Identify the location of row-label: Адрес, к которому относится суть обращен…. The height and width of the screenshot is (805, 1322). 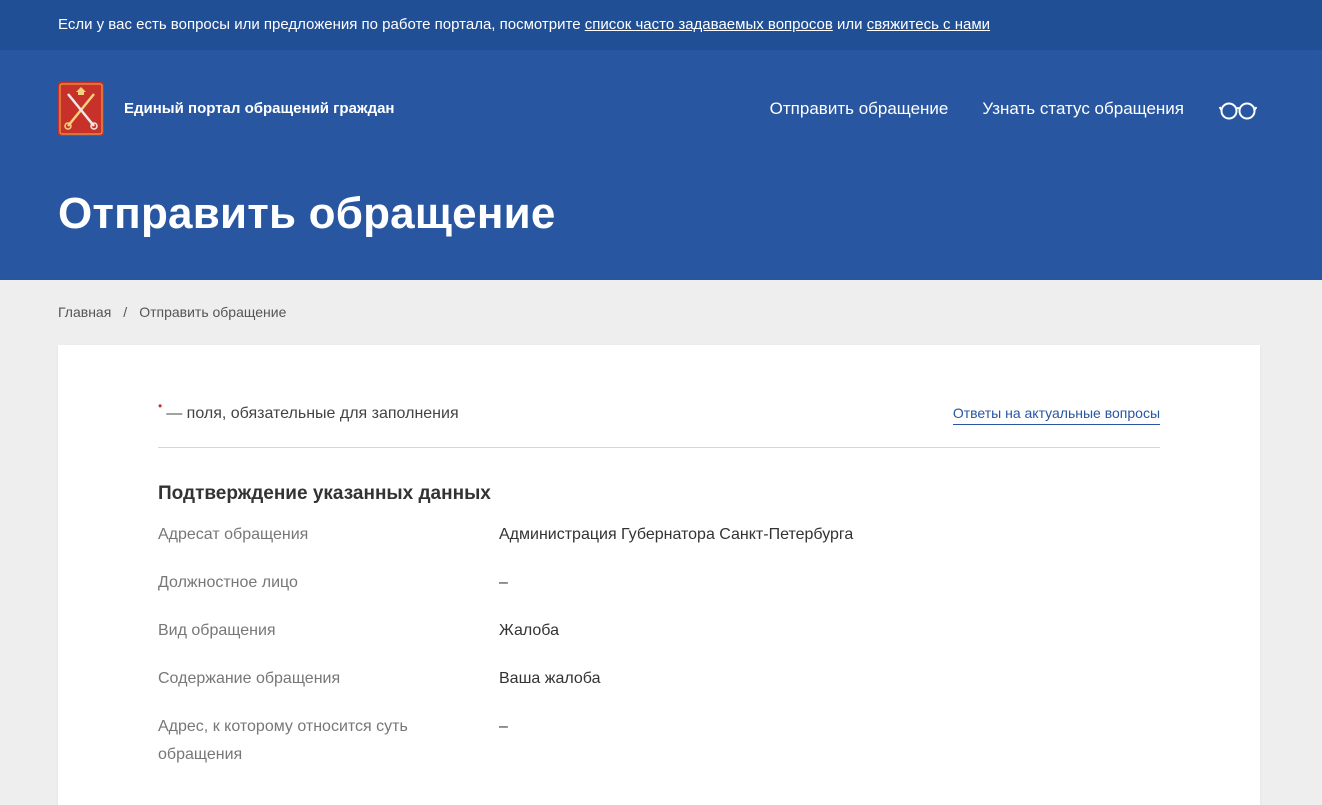
(283, 740).